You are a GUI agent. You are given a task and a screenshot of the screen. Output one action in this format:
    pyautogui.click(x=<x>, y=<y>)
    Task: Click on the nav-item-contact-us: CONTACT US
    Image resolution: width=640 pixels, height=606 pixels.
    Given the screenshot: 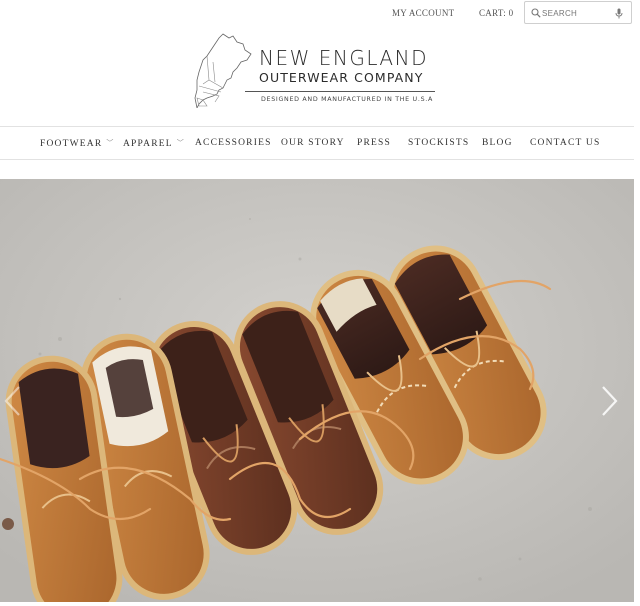 What is the action you would take?
    pyautogui.click(x=565, y=143)
    